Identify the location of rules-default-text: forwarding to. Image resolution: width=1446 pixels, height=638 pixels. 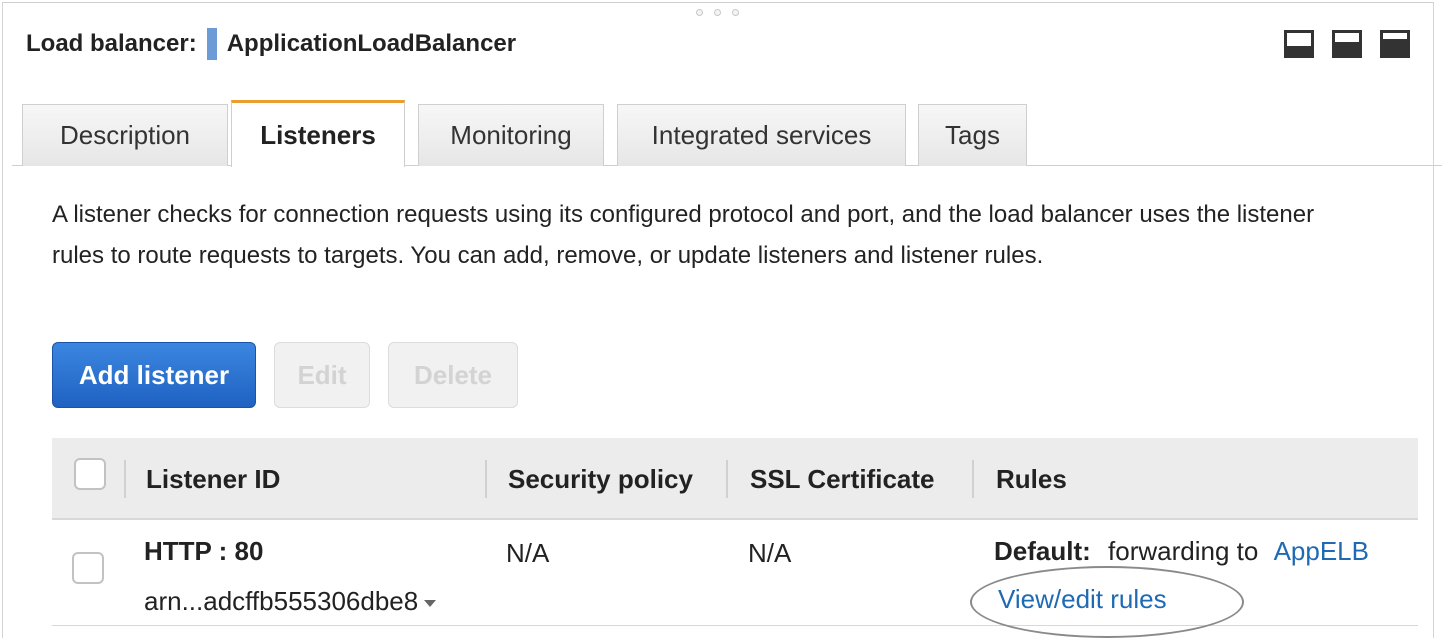
(1183, 551).